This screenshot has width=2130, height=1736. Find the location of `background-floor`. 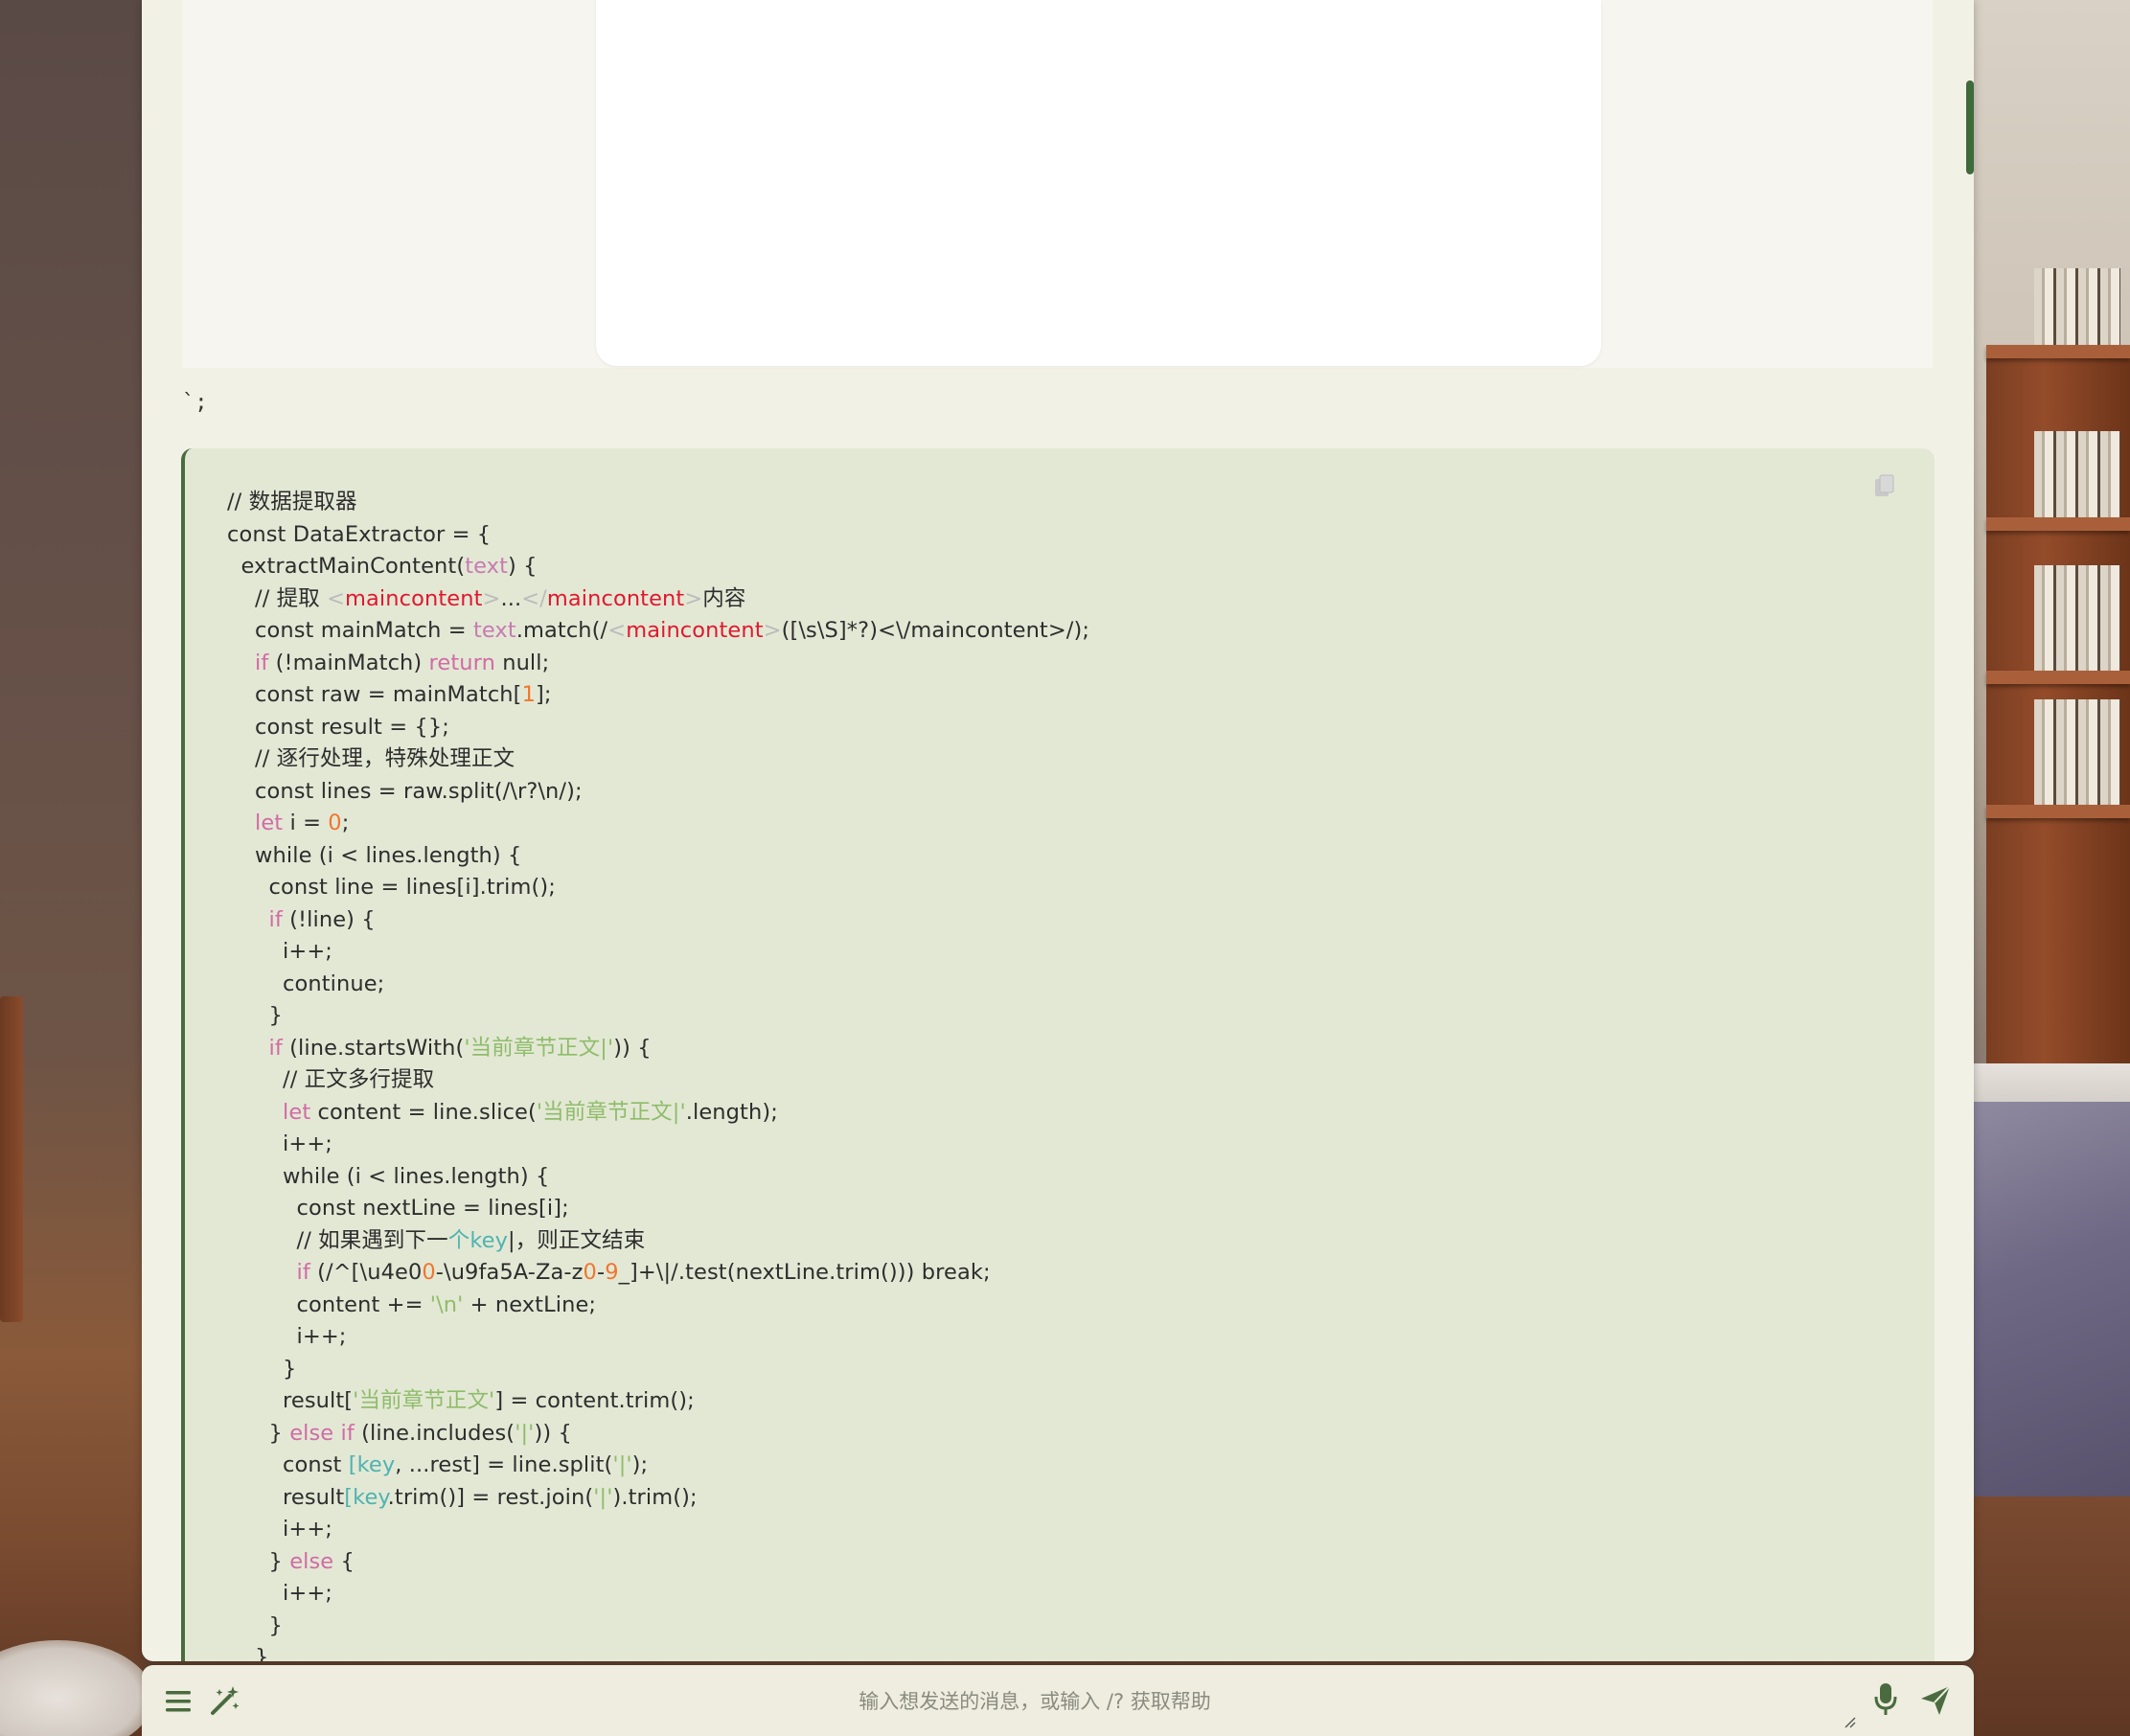

background-floor is located at coordinates (2052, 1616).